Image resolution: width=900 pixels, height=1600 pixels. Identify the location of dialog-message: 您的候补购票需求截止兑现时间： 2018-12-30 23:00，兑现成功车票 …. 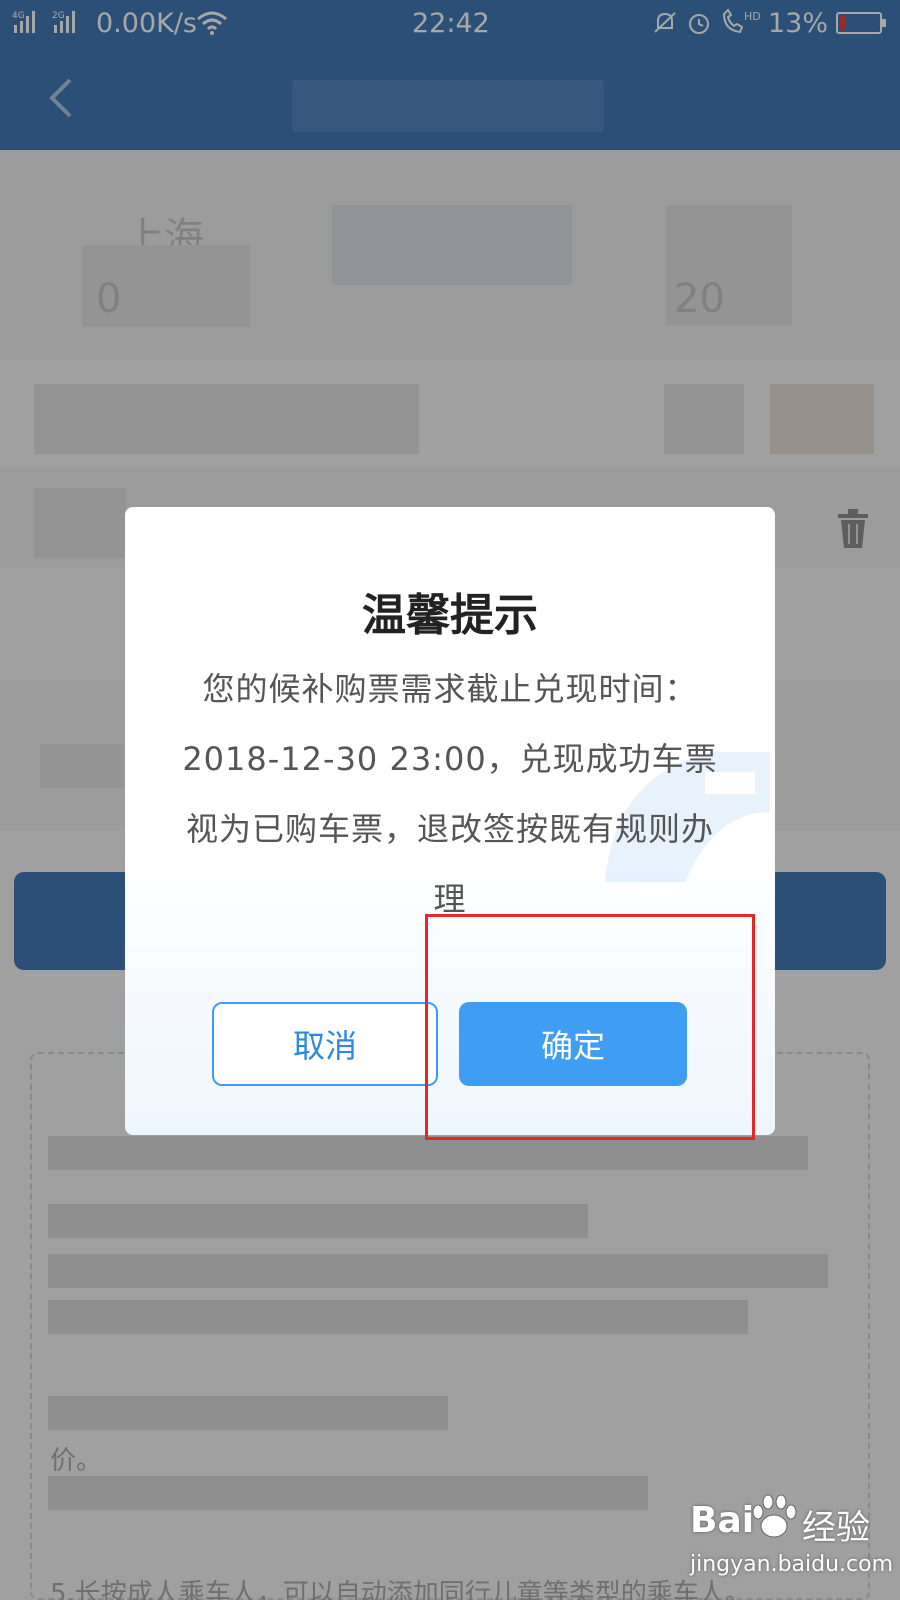
(450, 794).